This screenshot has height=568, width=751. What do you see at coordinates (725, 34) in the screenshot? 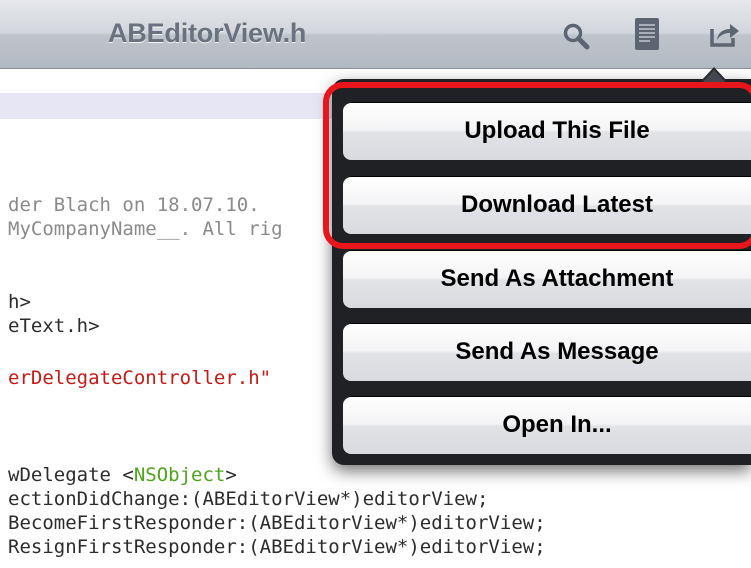
I see `share-icon` at bounding box center [725, 34].